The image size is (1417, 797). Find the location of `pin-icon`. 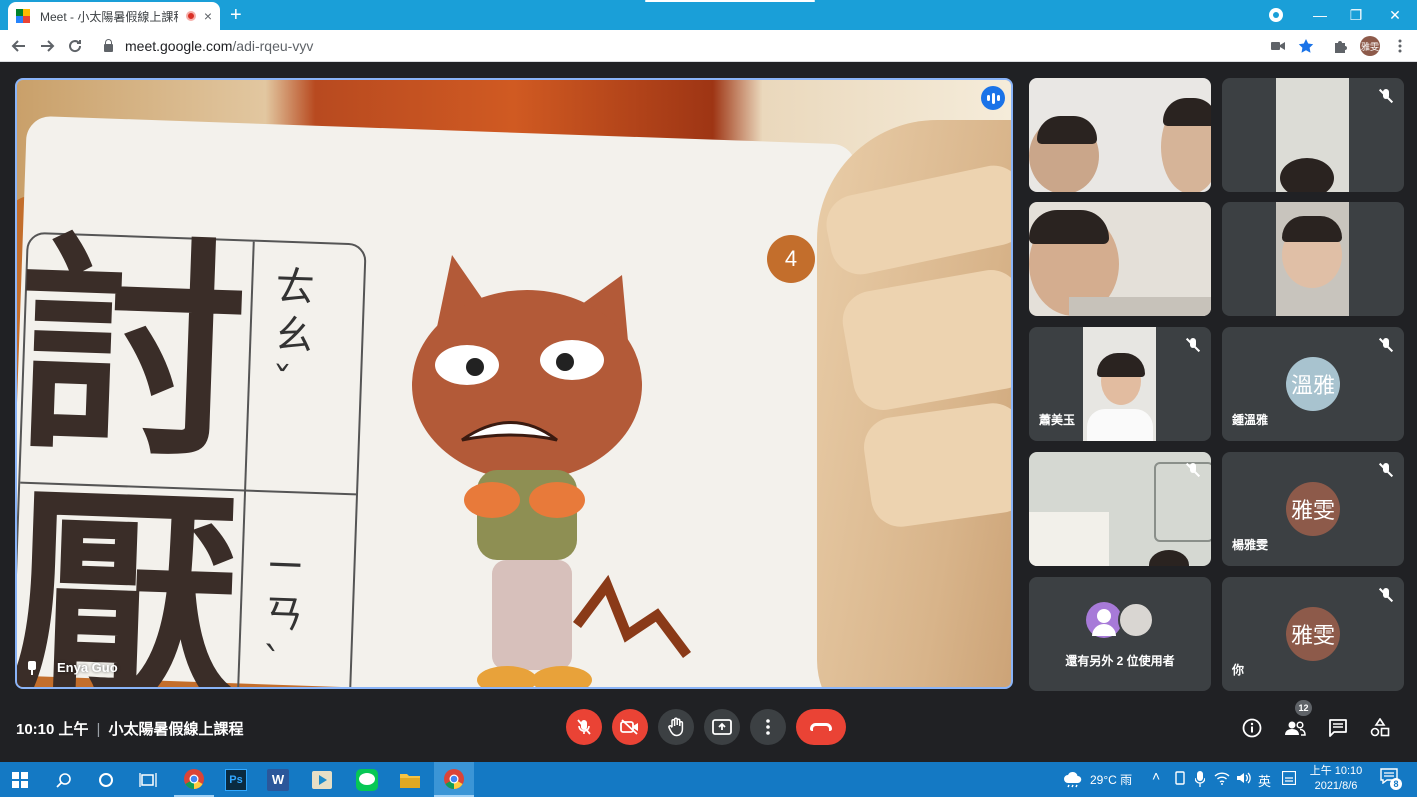

pin-icon is located at coordinates (32, 667).